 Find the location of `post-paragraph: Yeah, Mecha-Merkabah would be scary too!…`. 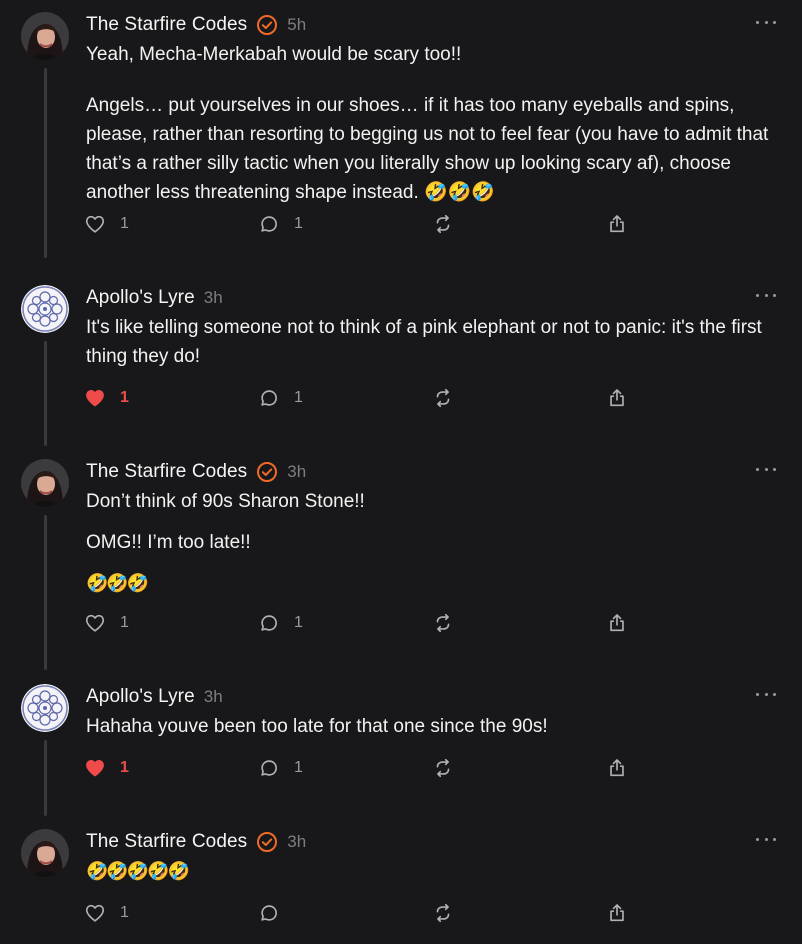

post-paragraph: Yeah, Mecha-Merkabah would be scary too!… is located at coordinates (274, 54).